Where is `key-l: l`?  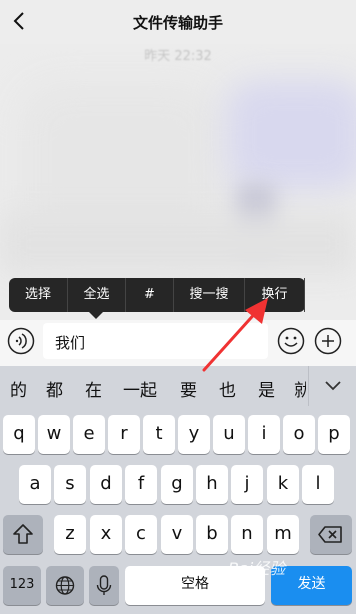 key-l: l is located at coordinates (318, 484).